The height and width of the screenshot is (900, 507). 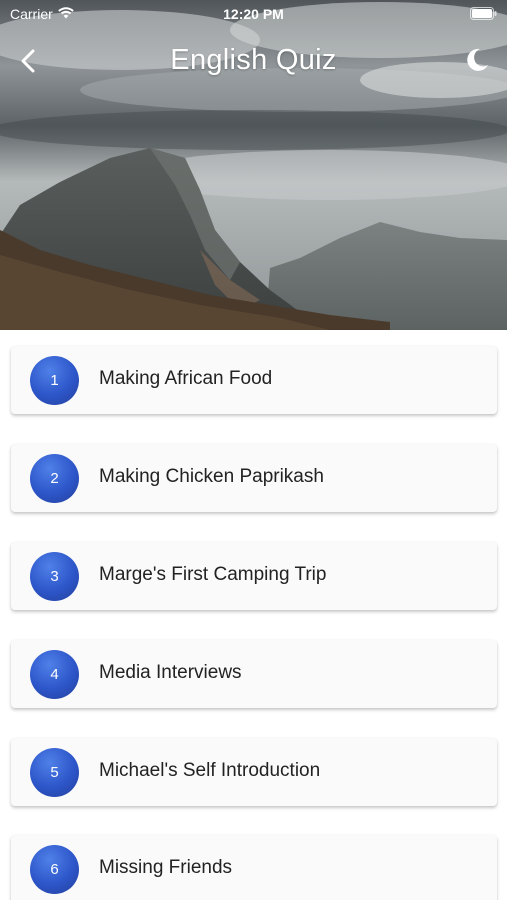 What do you see at coordinates (170, 672) in the screenshot?
I see `quiz-title: Media Interviews` at bounding box center [170, 672].